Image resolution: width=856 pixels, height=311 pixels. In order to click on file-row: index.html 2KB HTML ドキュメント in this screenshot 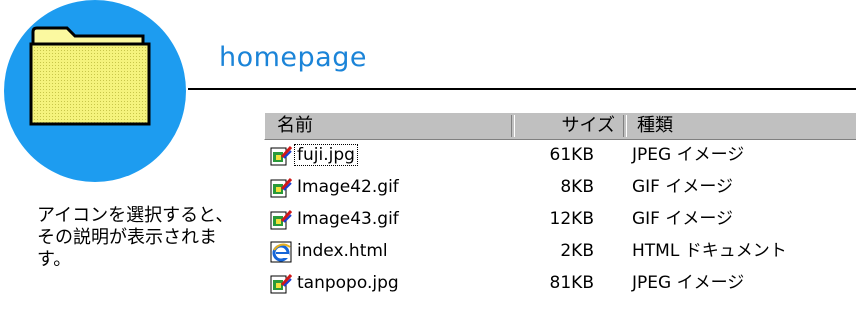, I will do `click(560, 252)`.